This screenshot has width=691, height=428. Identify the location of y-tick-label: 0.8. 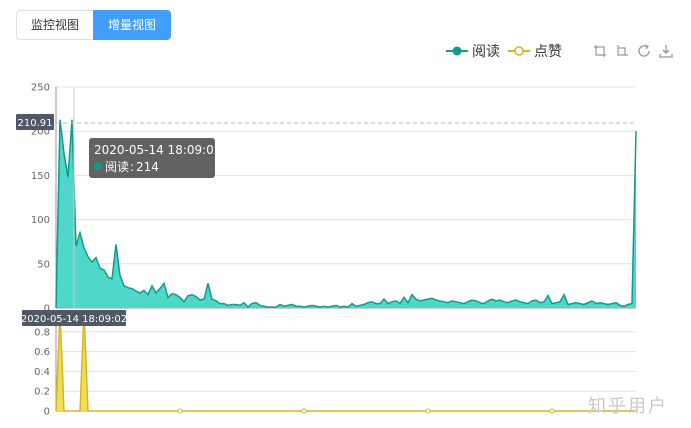
(42, 332).